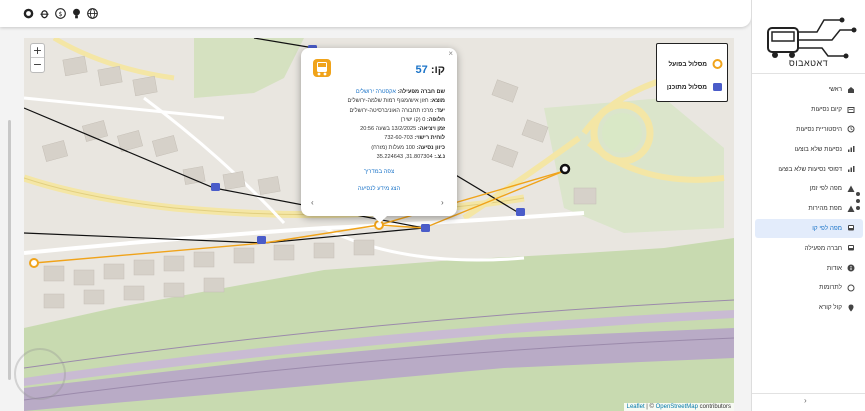  What do you see at coordinates (379, 189) in the screenshot?
I see `full-info-link: הצג מידע לנסיעה` at bounding box center [379, 189].